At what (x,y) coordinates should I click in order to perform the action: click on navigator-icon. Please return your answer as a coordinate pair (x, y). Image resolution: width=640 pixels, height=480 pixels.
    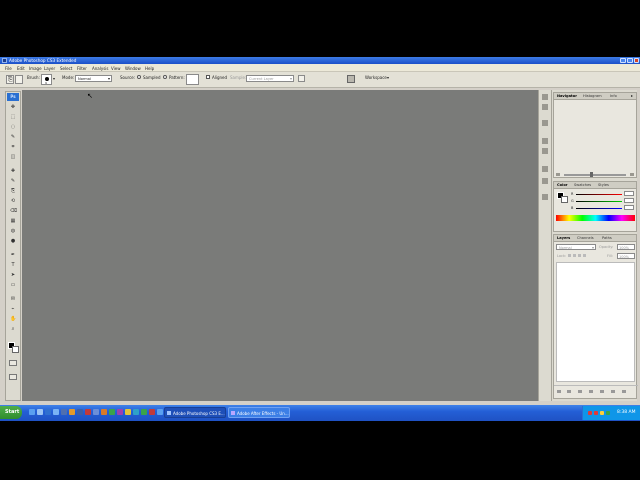
    Looking at the image, I should click on (545, 97).